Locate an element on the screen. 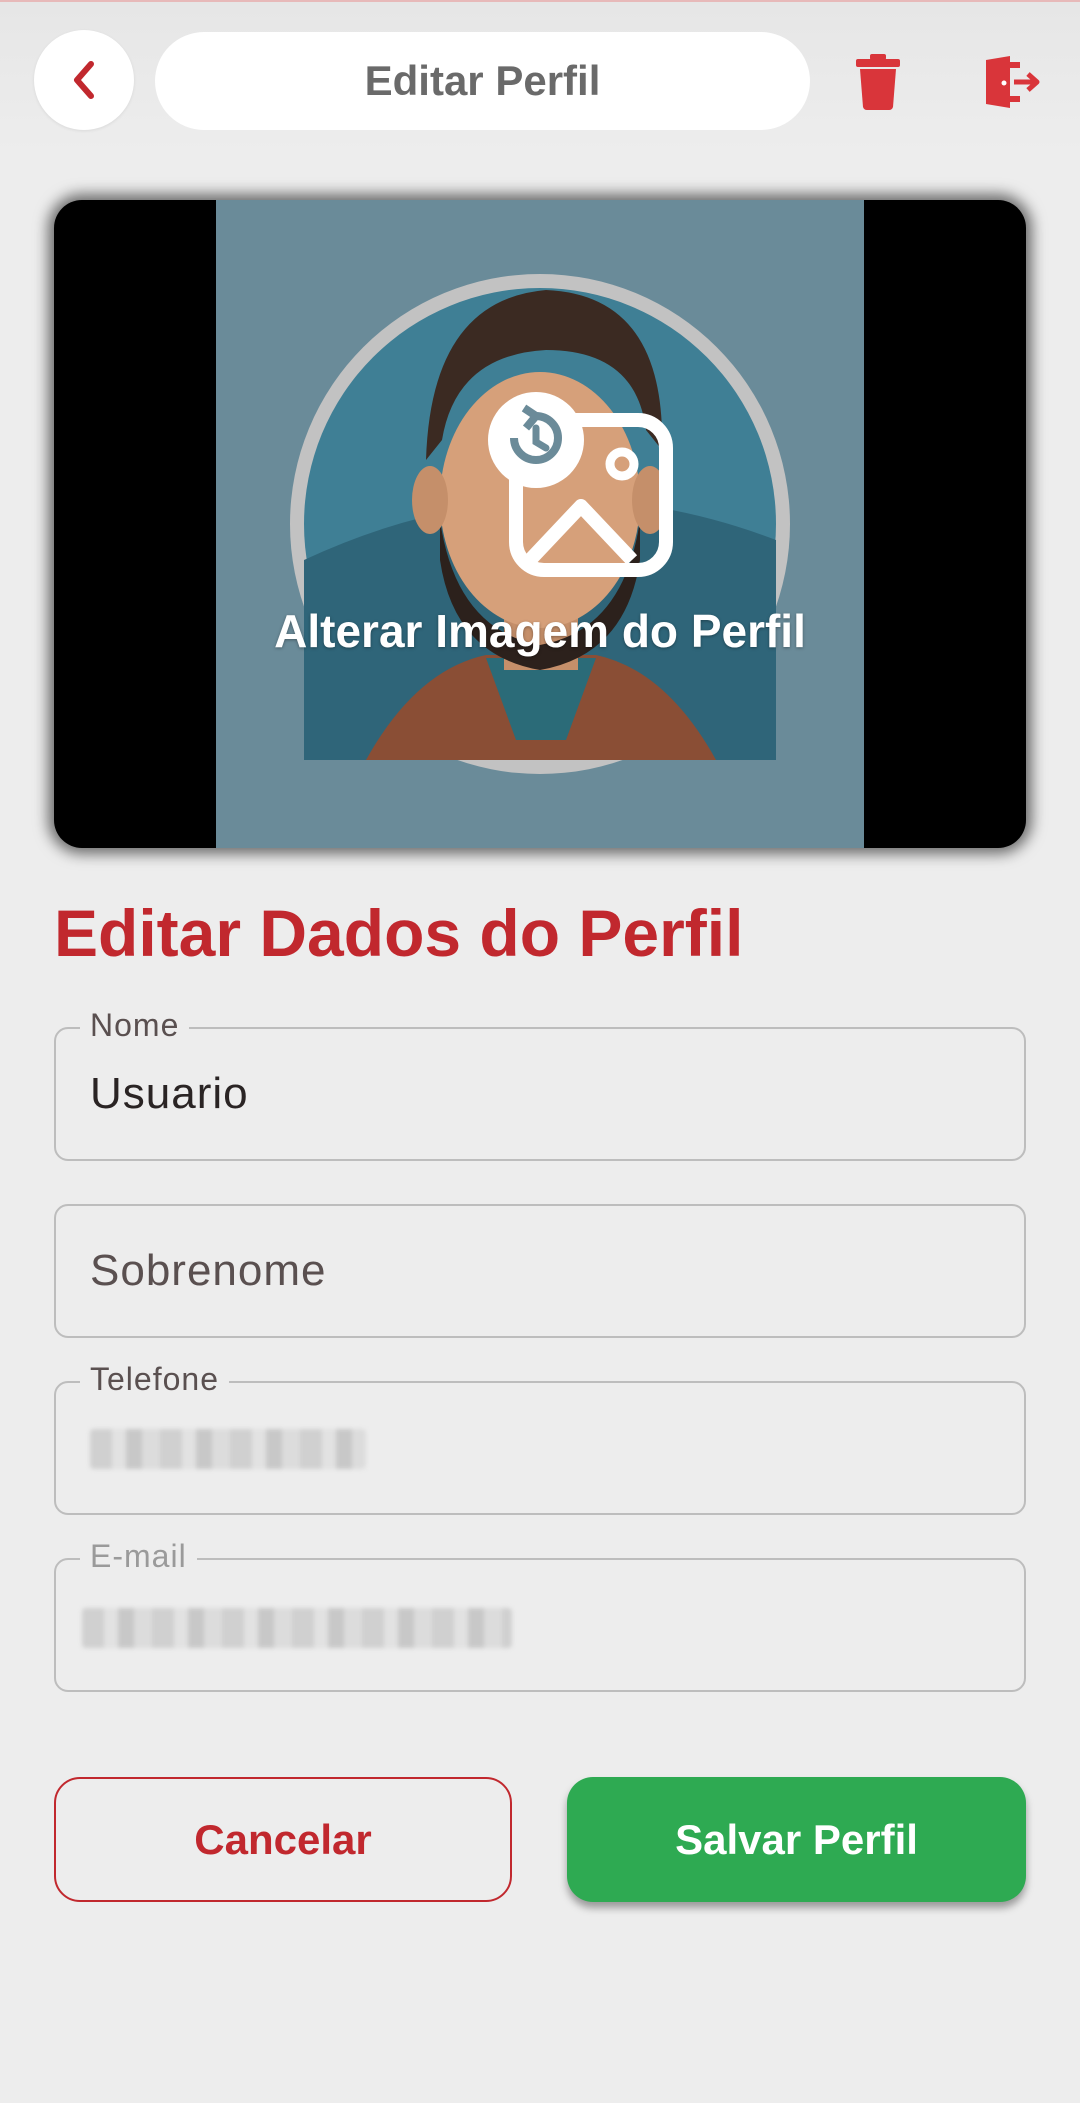  sobrenome-placeholder: Sobrenome is located at coordinates (208, 1270).